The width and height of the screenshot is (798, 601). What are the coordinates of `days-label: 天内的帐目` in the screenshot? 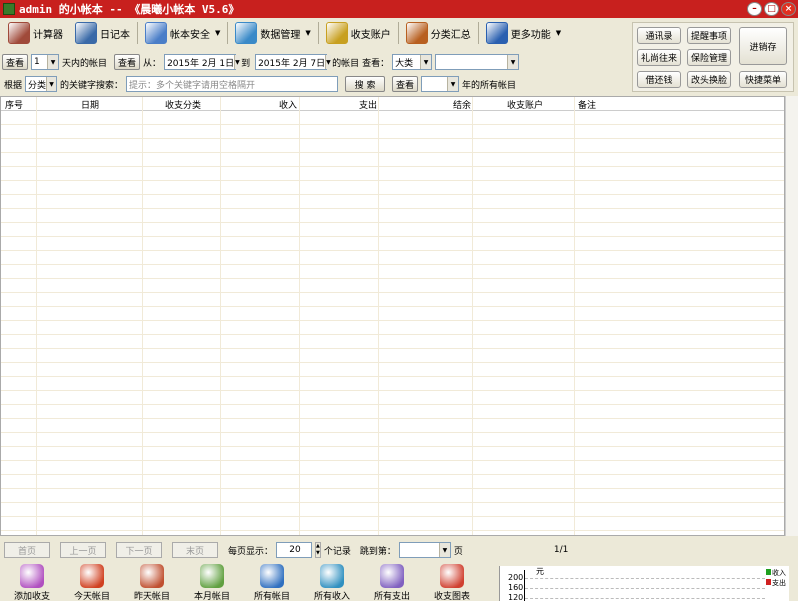 It's located at (85, 63).